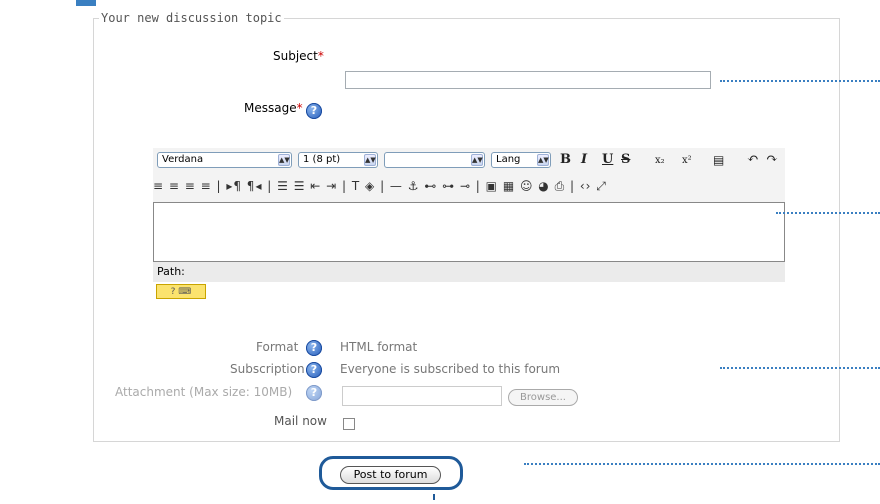 This screenshot has height=504, width=880. Describe the element at coordinates (434, 497) in the screenshot. I see `highlight-pointer` at that location.